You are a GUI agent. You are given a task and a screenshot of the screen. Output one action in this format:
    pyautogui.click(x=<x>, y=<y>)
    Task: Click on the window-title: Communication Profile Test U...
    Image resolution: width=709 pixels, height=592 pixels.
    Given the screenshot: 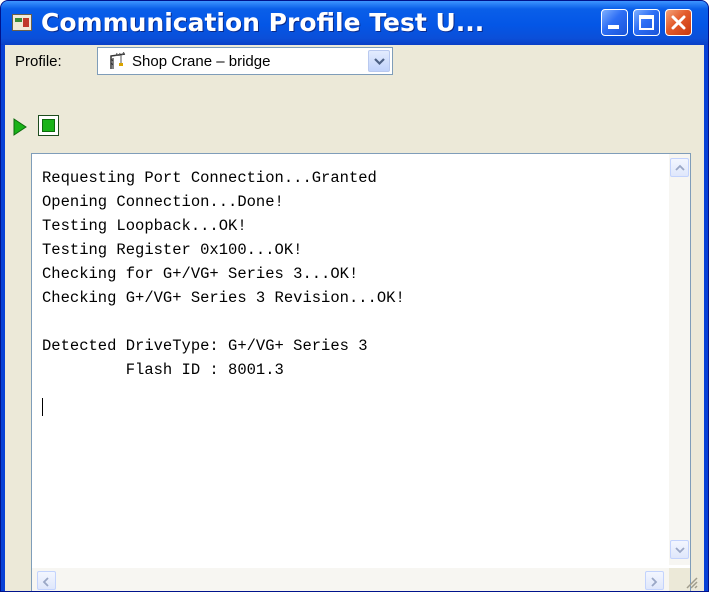 What is the action you would take?
    pyautogui.click(x=263, y=22)
    